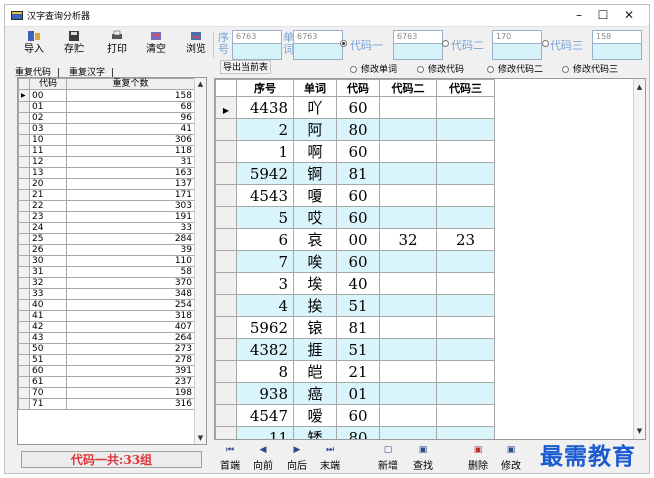 This screenshot has width=654, height=478. I want to click on search-button: ▣ 查找, so click(423, 458).